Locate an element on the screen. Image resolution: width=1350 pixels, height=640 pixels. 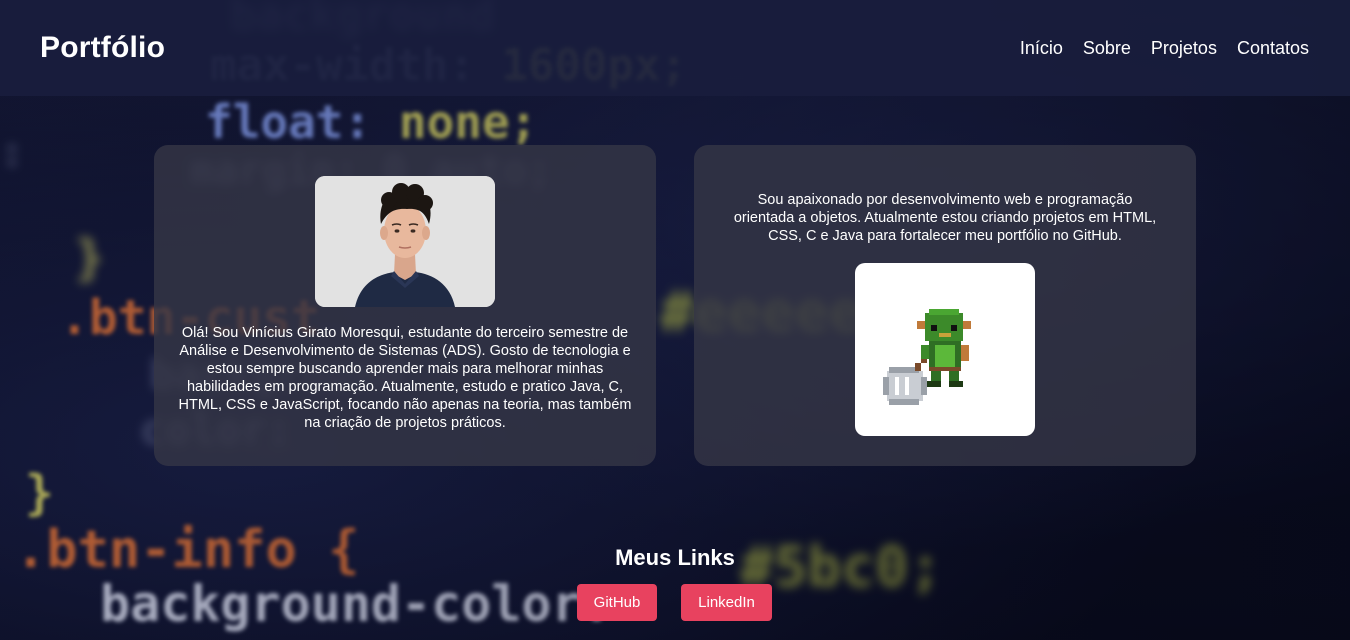
nav-contatos: Contatos is located at coordinates (1273, 48).